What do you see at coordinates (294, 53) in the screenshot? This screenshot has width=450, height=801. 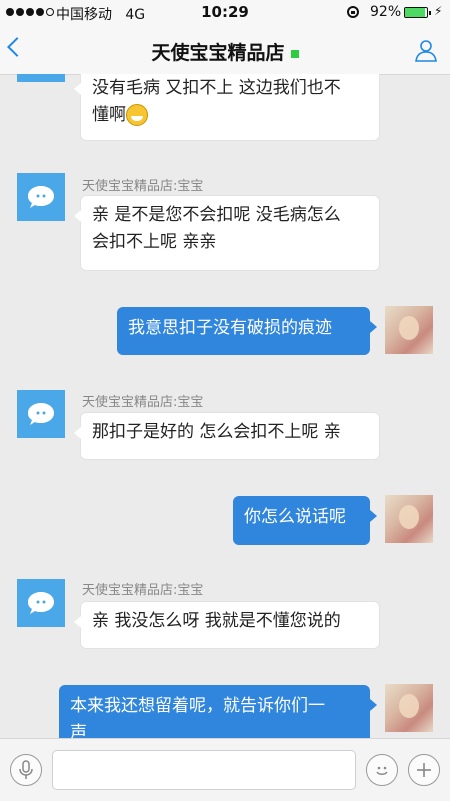 I see `online-status-icon` at bounding box center [294, 53].